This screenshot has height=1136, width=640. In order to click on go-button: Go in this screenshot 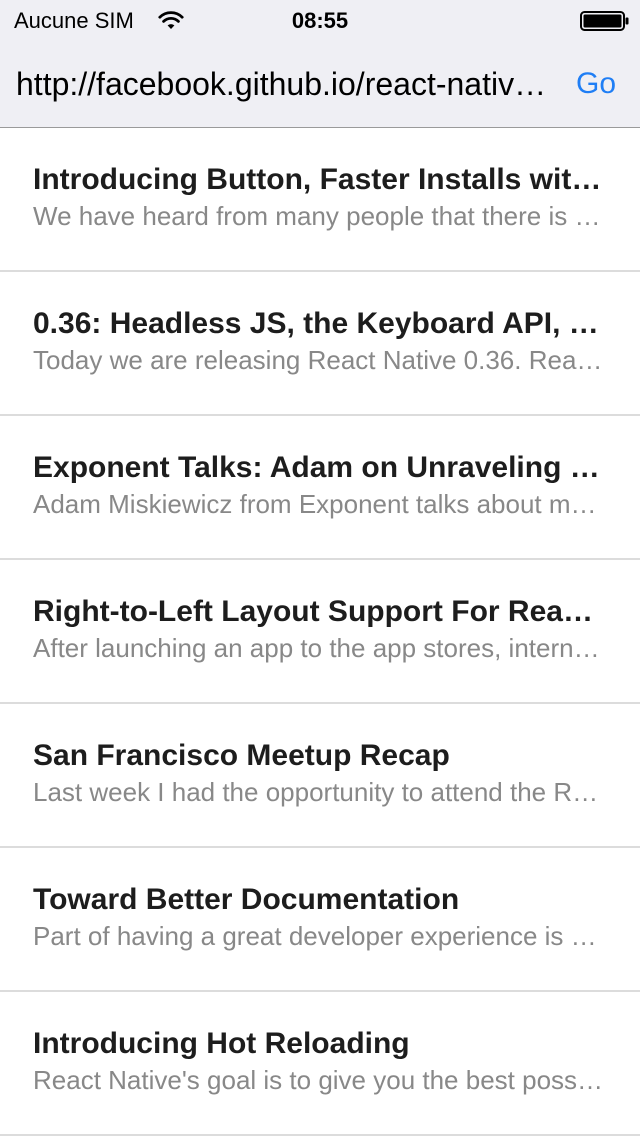, I will do `click(601, 84)`.